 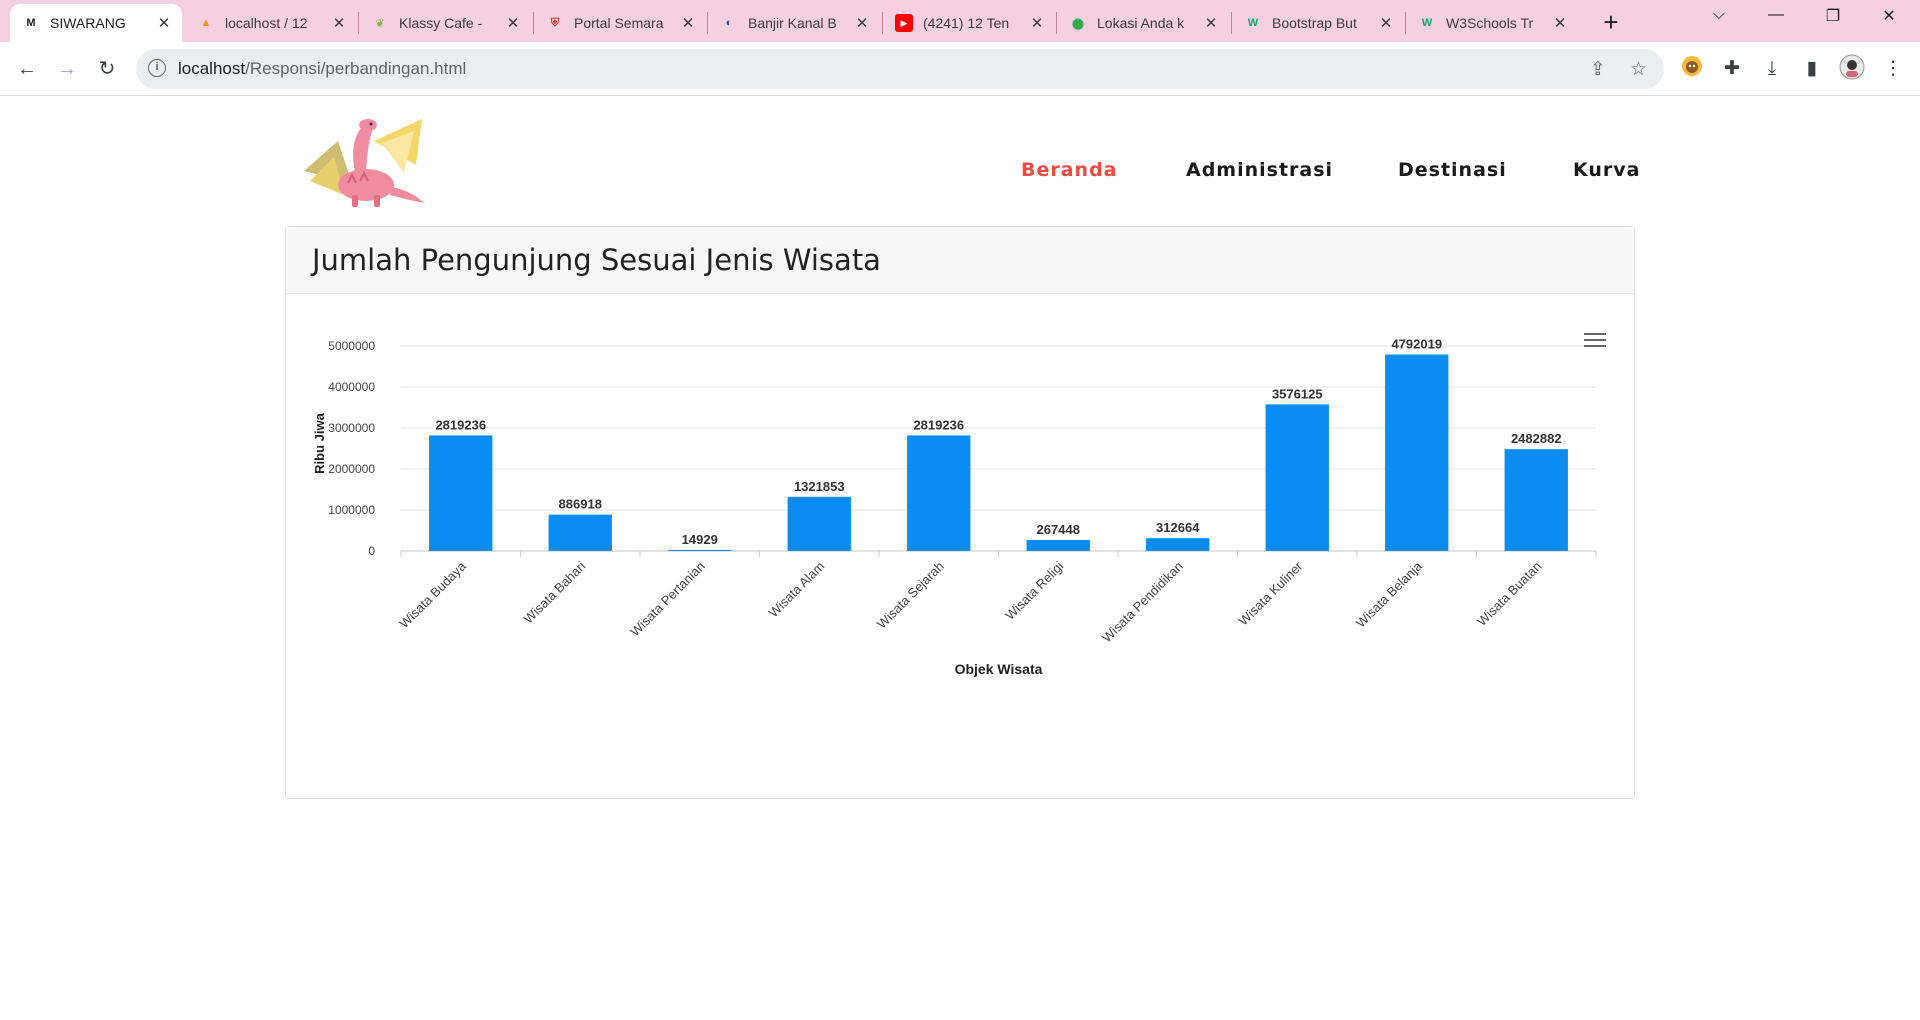 What do you see at coordinates (1852, 67) in the screenshot?
I see `profile-avatar-icon` at bounding box center [1852, 67].